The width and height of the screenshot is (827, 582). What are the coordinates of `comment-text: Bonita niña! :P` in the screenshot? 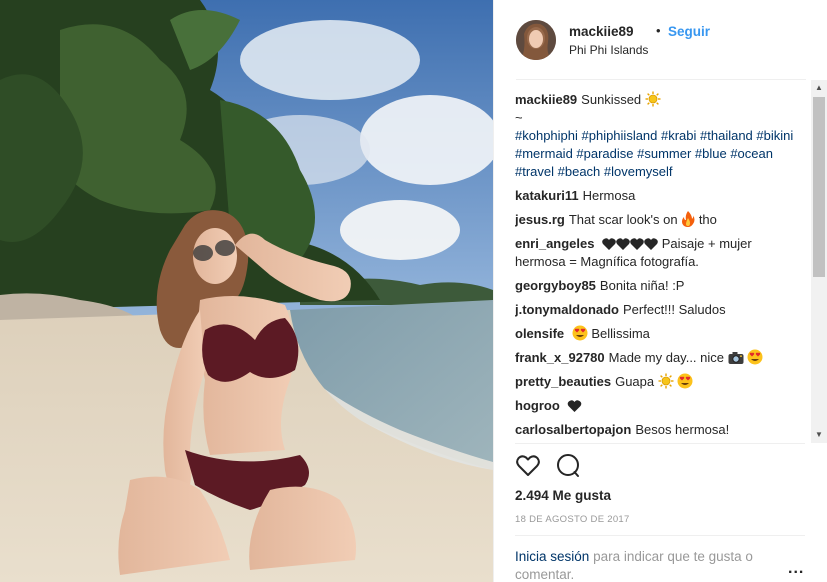 It's located at (642, 285).